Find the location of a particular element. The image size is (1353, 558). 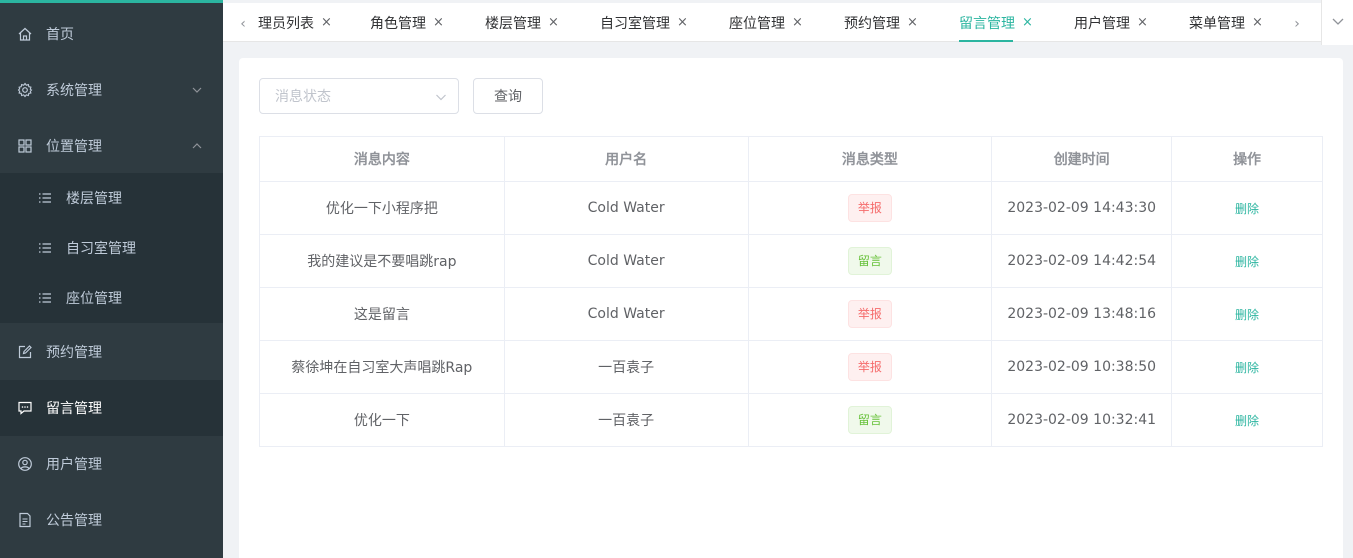

location-submenu: 楼层管理 自习室管理 座位管理 is located at coordinates (111, 248).